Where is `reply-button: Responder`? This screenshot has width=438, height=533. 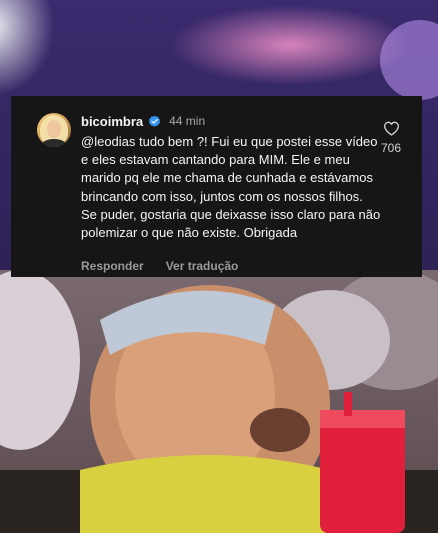
reply-button: Responder is located at coordinates (112, 266).